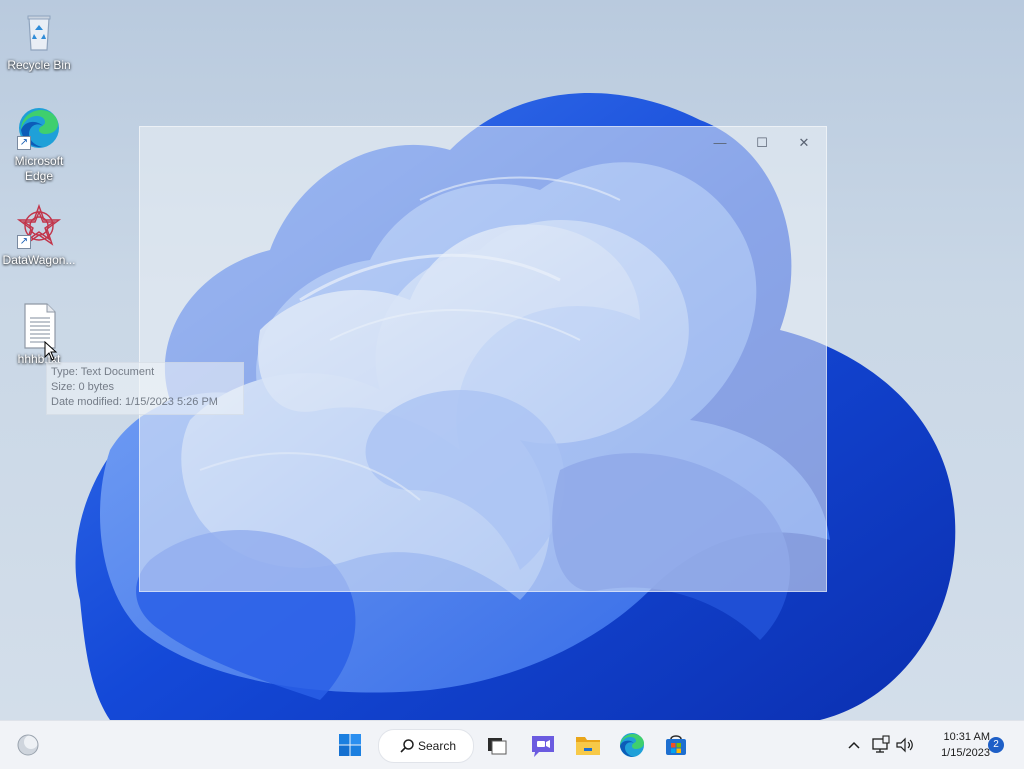  I want to click on store-icon, so click(676, 745).